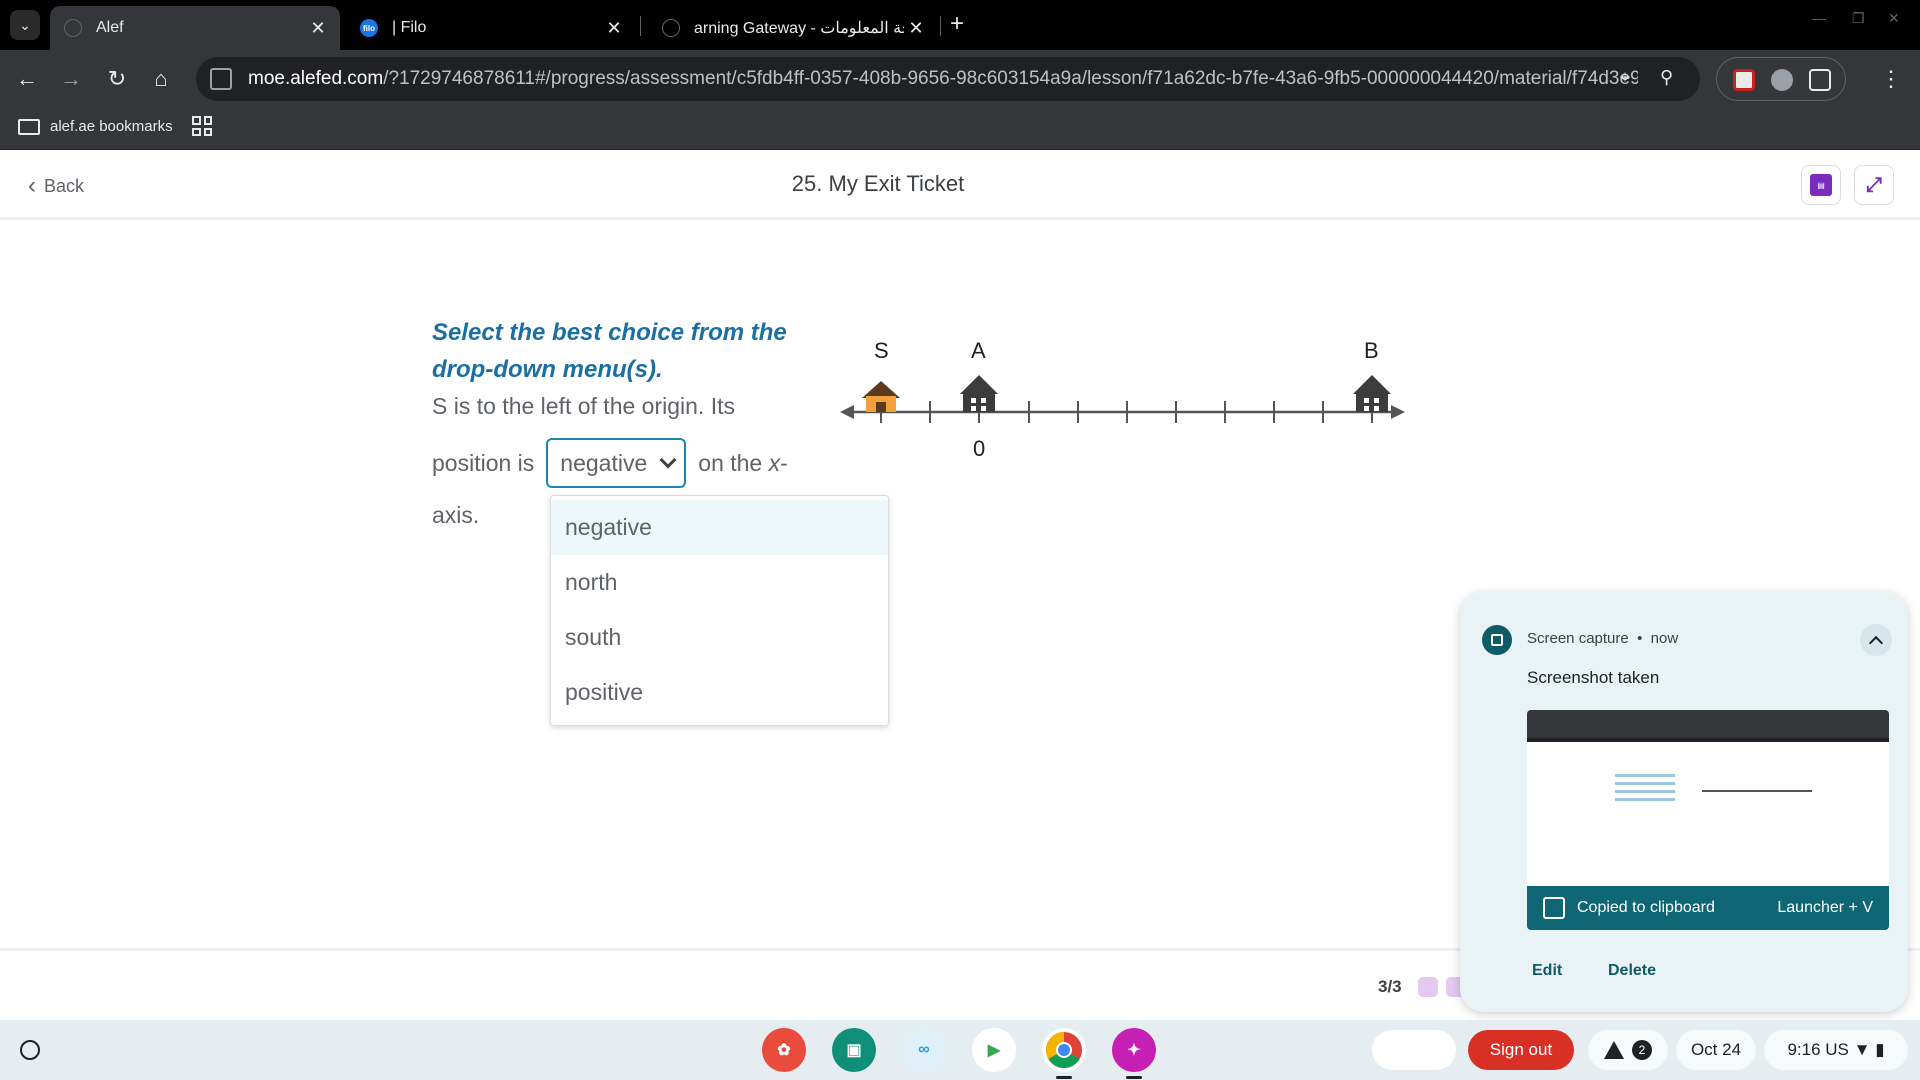  I want to click on origin-label: 0, so click(979, 448).